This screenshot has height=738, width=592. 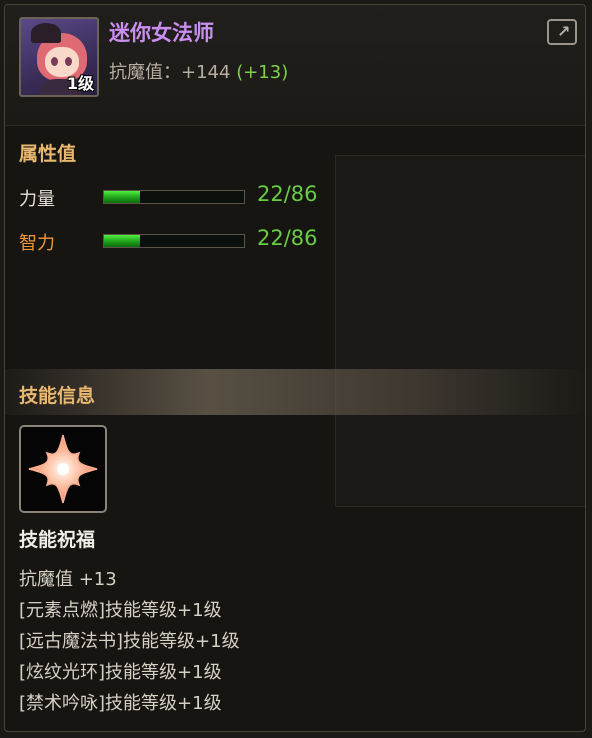 I want to click on stat-label: 智力, so click(x=37, y=243).